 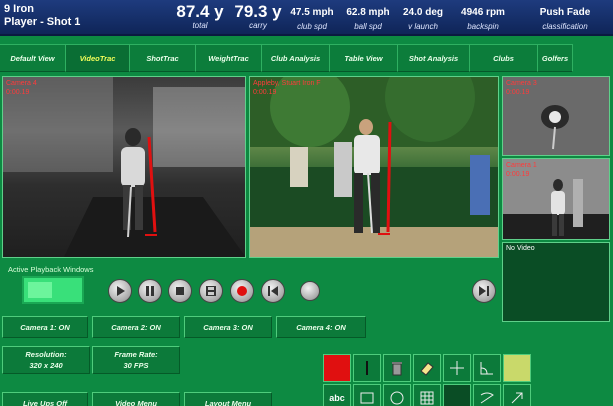 What do you see at coordinates (46, 365) in the screenshot?
I see `resolution-value: 320 x 240` at bounding box center [46, 365].